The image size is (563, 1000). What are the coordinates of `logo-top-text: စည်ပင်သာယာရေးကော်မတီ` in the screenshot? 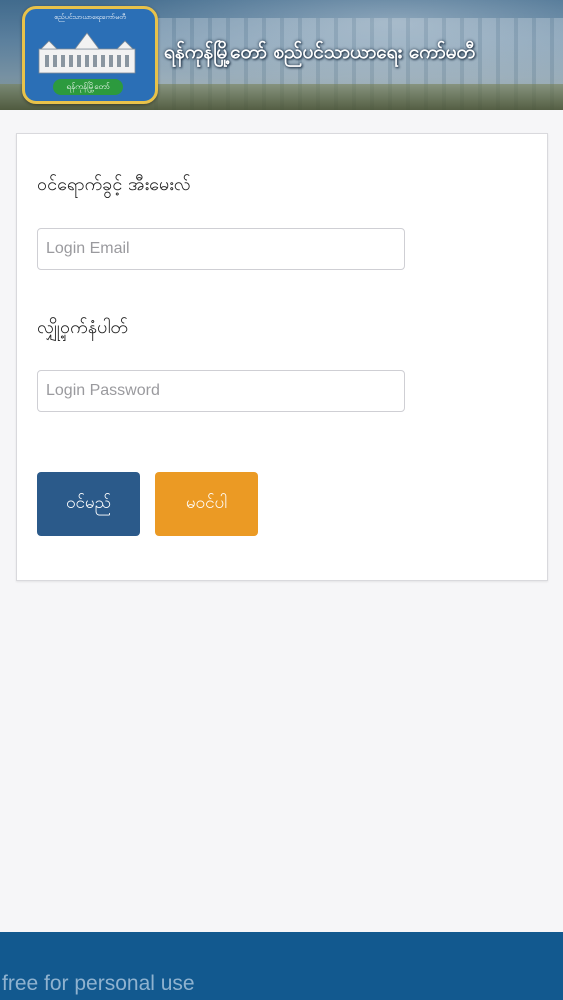 It's located at (90, 17).